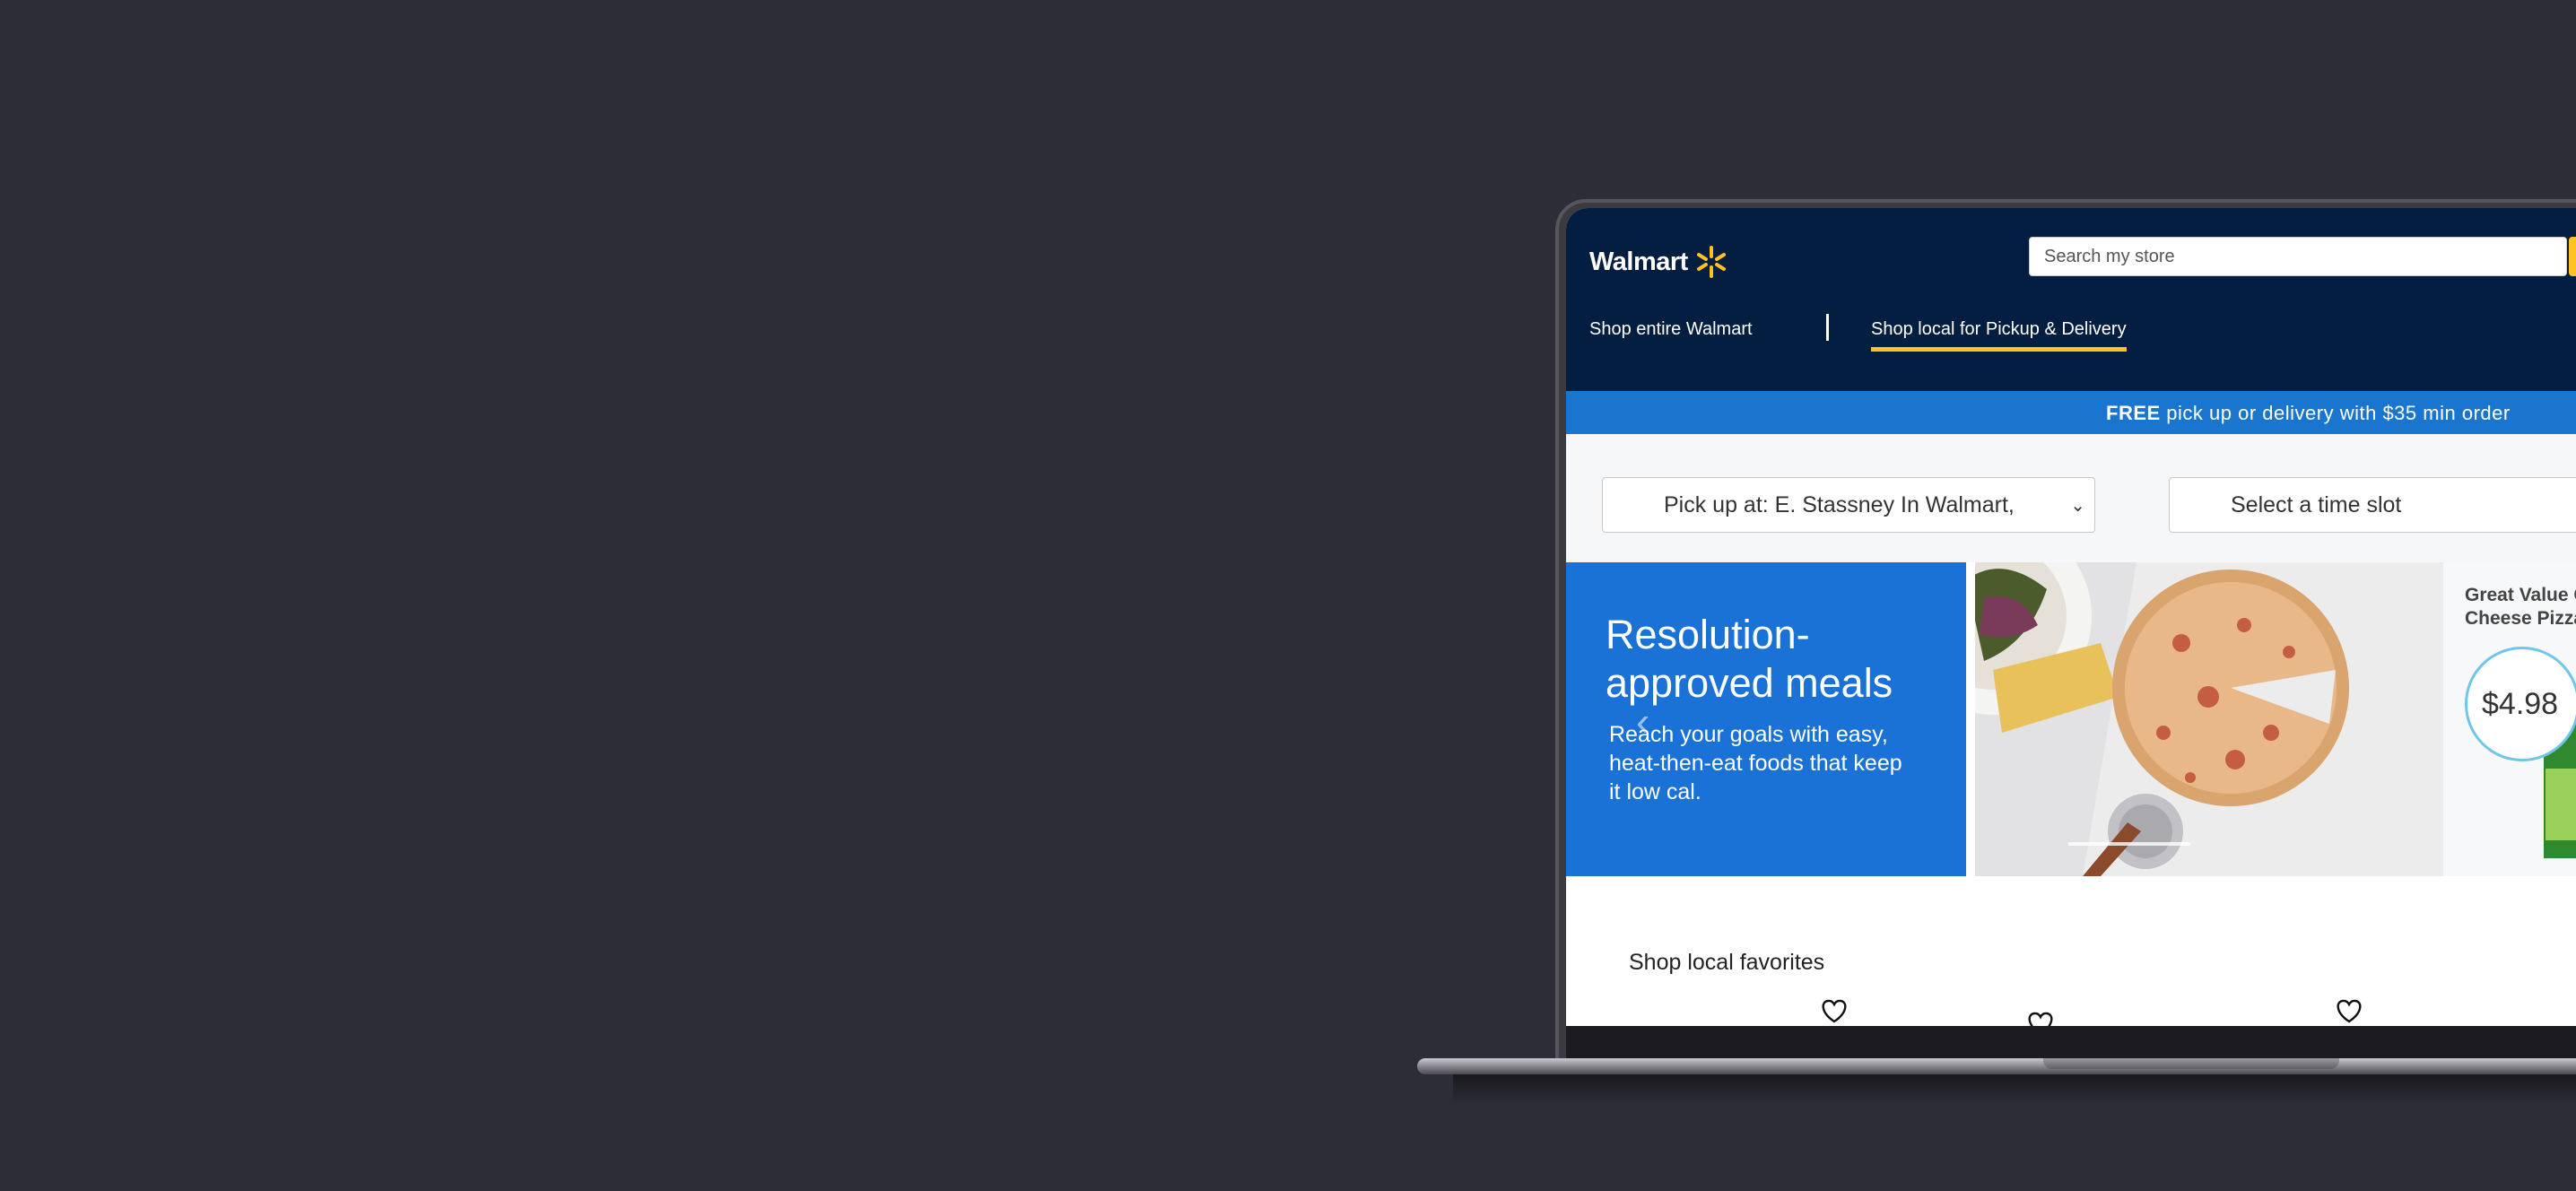  Describe the element at coordinates (2129, 844) in the screenshot. I see `carousel-indicator` at that location.